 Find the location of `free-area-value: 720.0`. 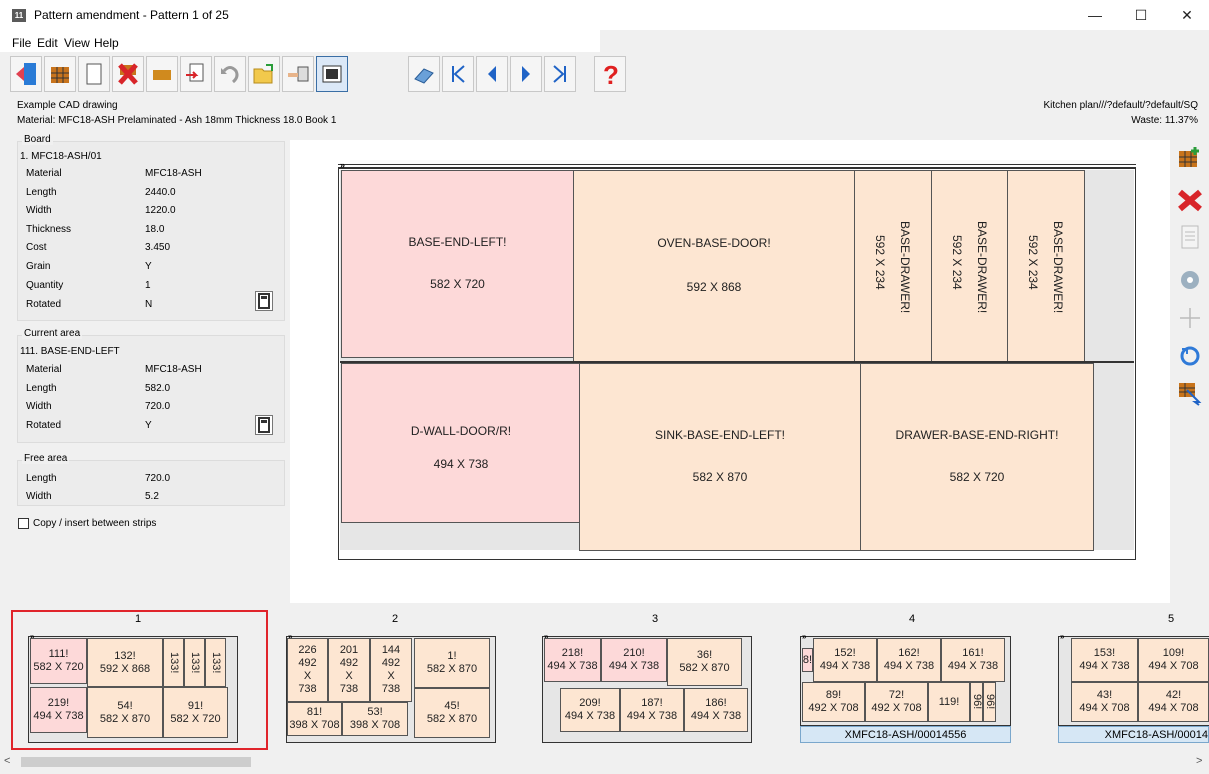

free-area-value: 720.0 is located at coordinates (158, 478).